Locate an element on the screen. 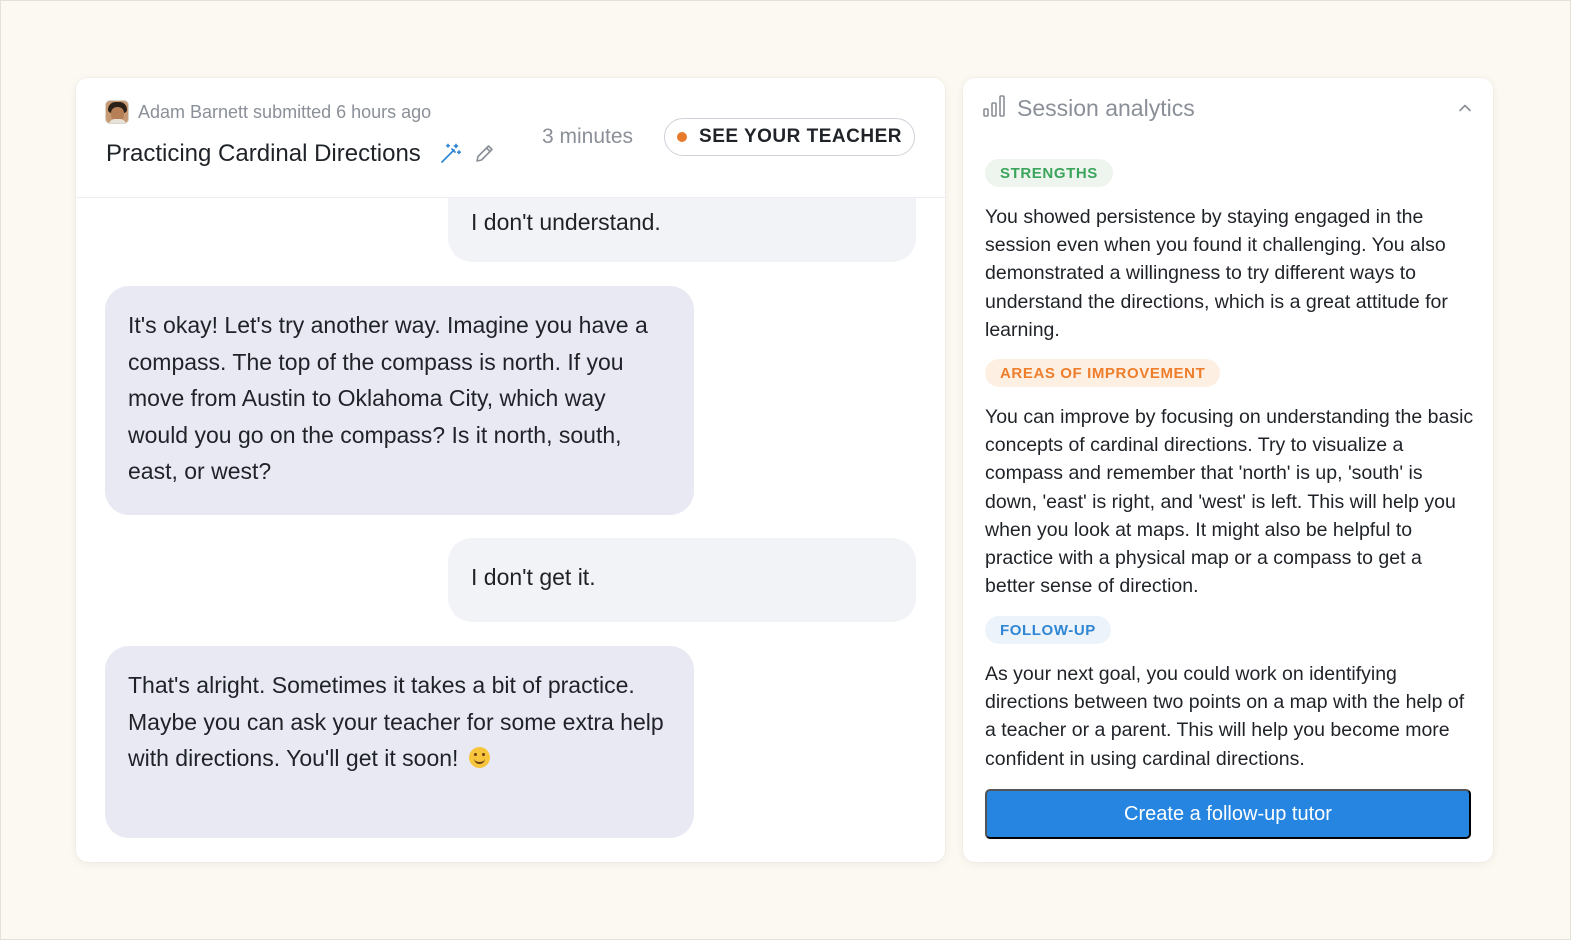  title-actions is located at coordinates (467, 154).